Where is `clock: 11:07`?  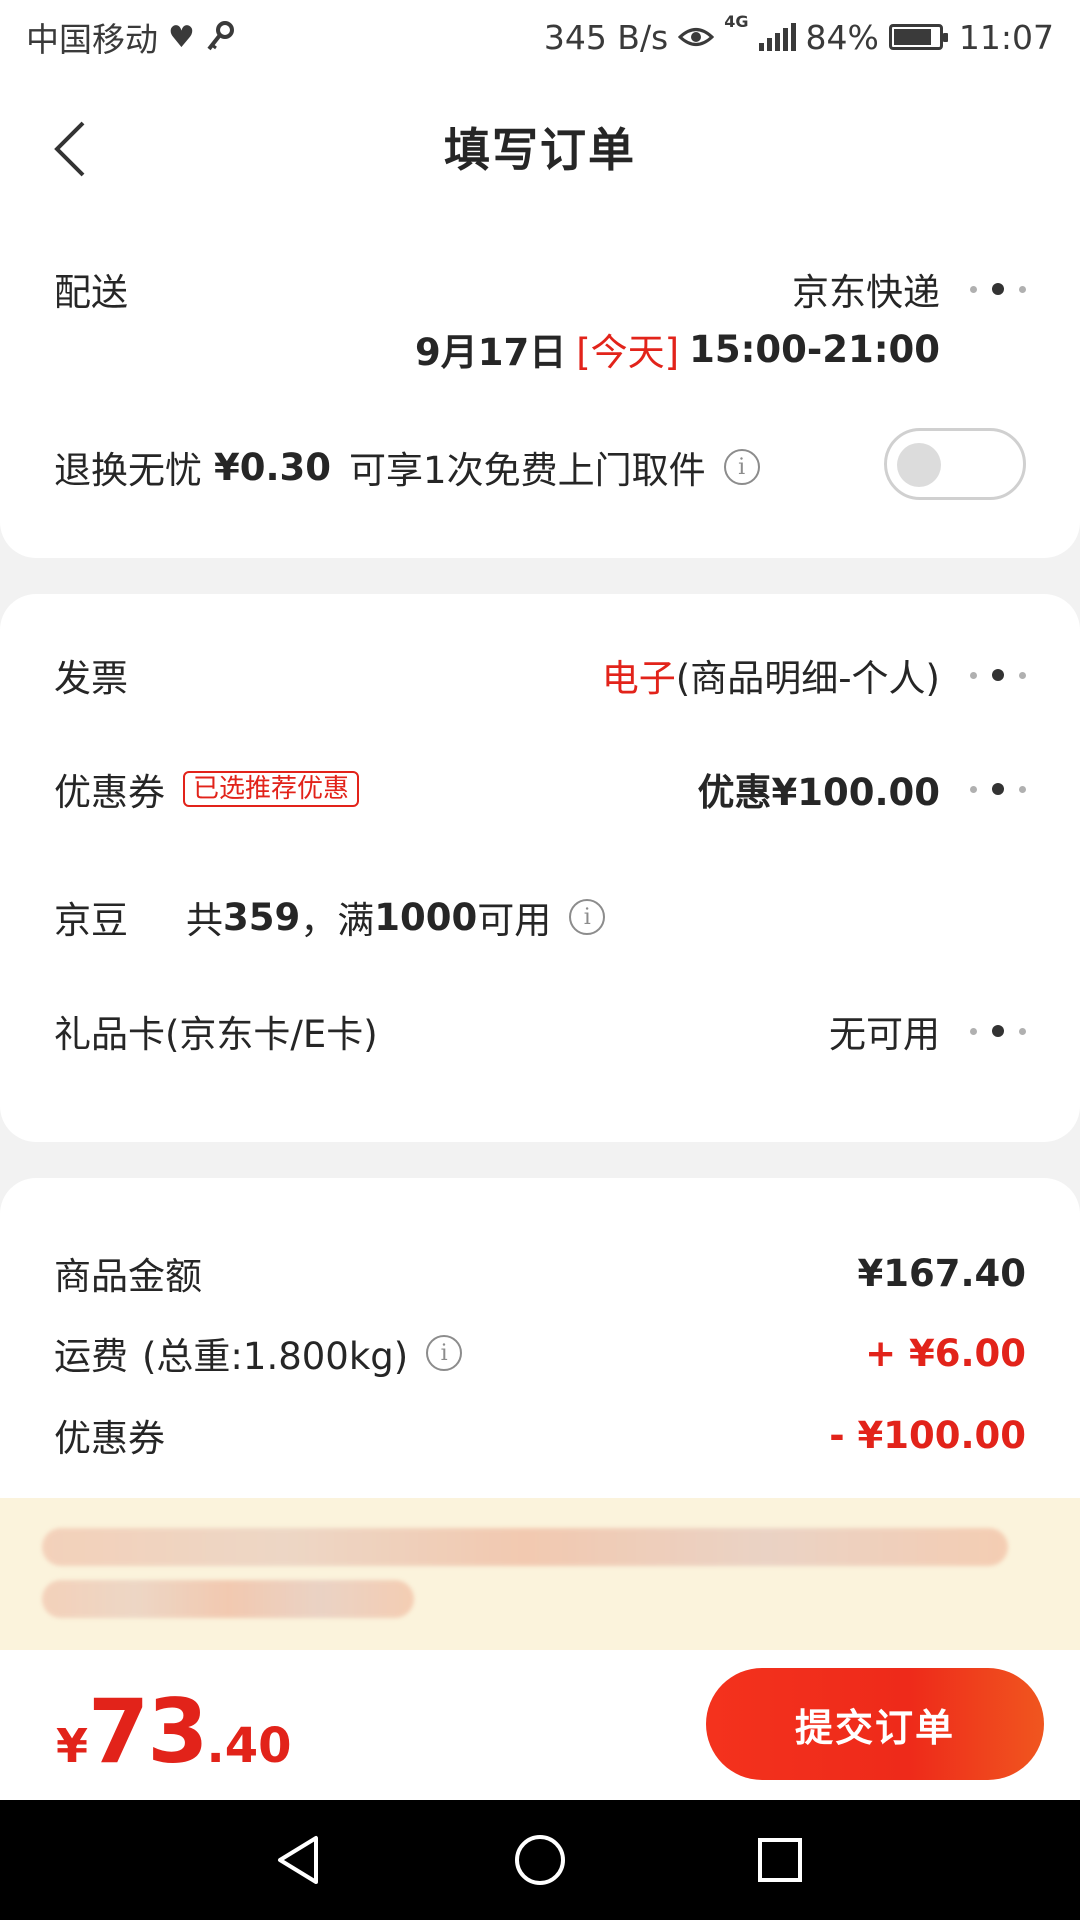
clock: 11:07 is located at coordinates (1006, 37).